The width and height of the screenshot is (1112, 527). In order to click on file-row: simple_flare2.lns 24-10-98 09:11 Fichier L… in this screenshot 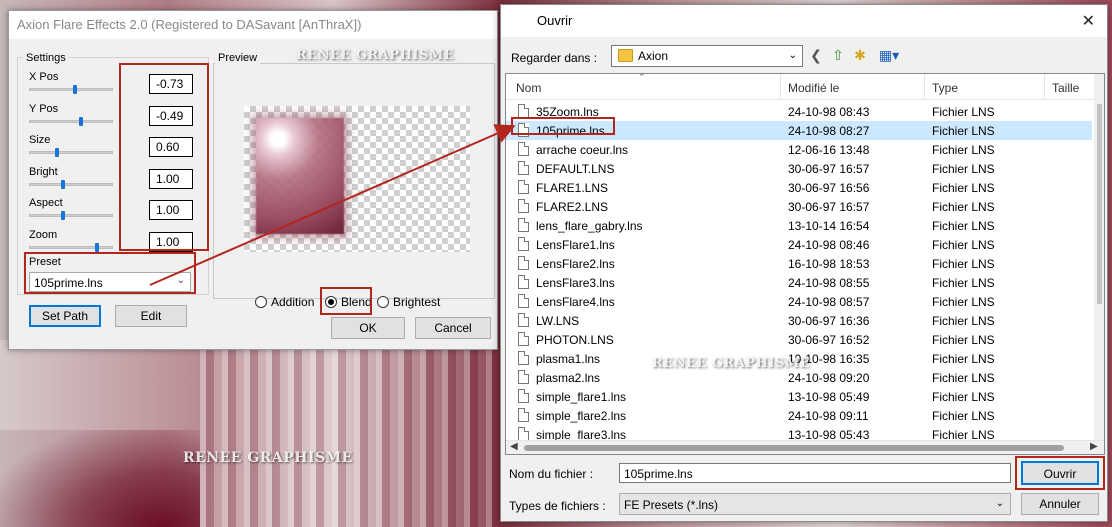, I will do `click(799, 415)`.